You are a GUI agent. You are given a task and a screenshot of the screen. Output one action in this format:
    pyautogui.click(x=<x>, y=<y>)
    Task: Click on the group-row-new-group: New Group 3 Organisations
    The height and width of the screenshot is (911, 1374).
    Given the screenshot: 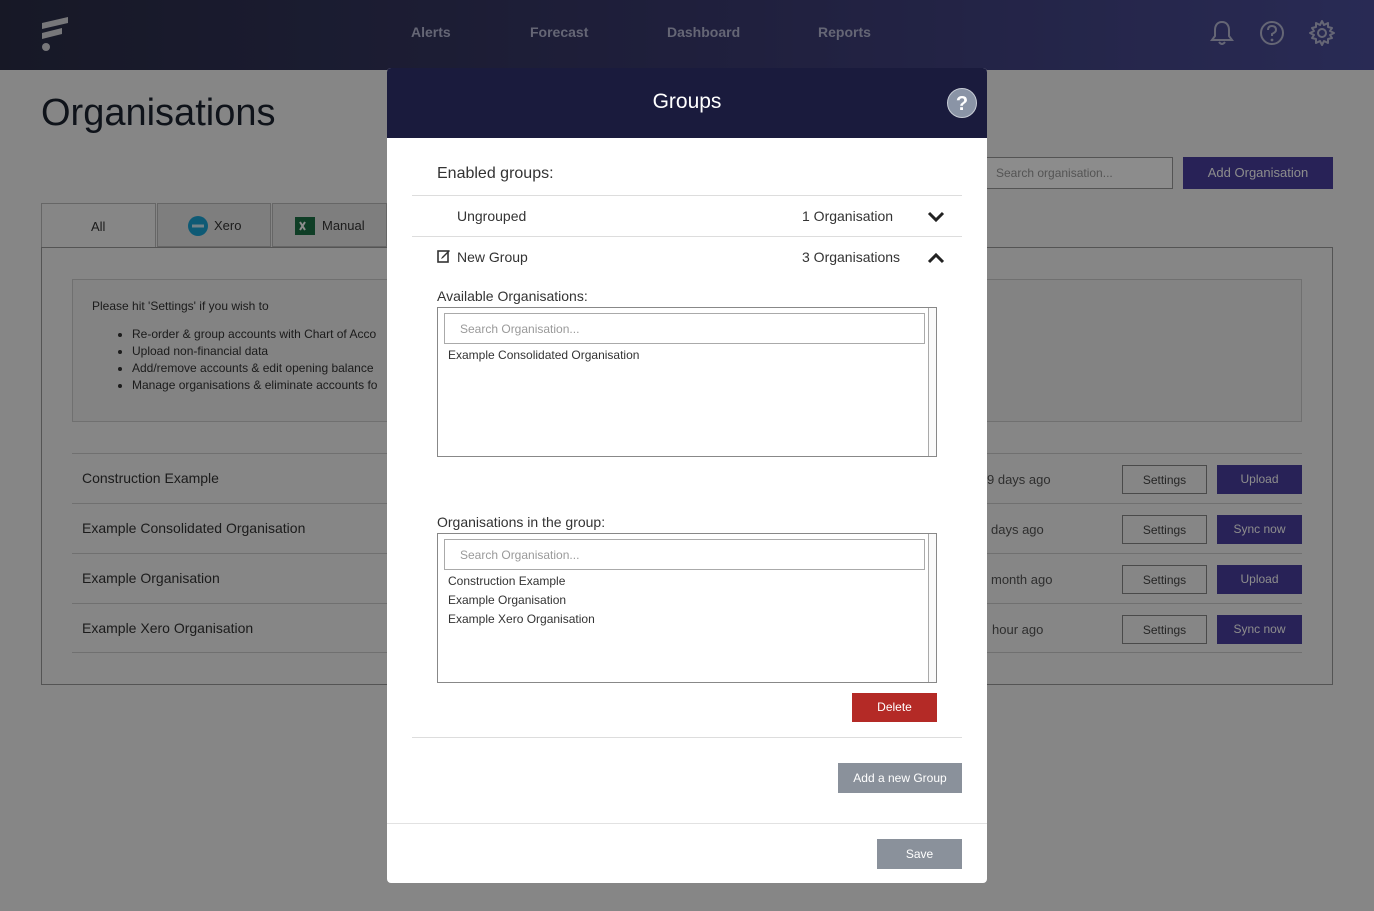 What is the action you would take?
    pyautogui.click(x=687, y=256)
    